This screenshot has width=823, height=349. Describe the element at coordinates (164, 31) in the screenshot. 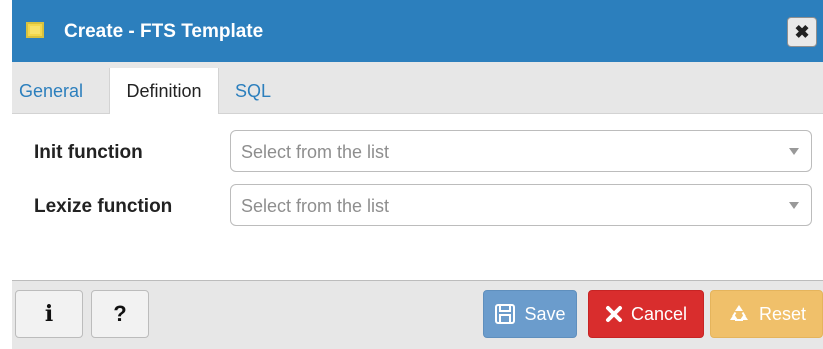

I see `dialog-title: Create - FTS Template` at that location.